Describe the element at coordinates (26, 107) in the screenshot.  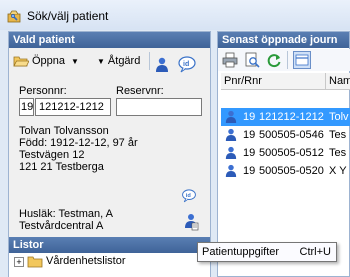
I see `century-field: 19` at that location.